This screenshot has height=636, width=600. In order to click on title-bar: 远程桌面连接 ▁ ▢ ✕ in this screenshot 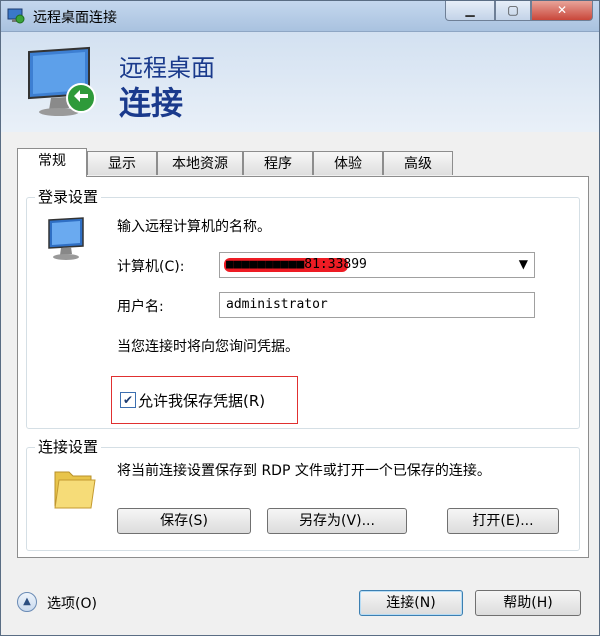, I will do `click(300, 16)`.